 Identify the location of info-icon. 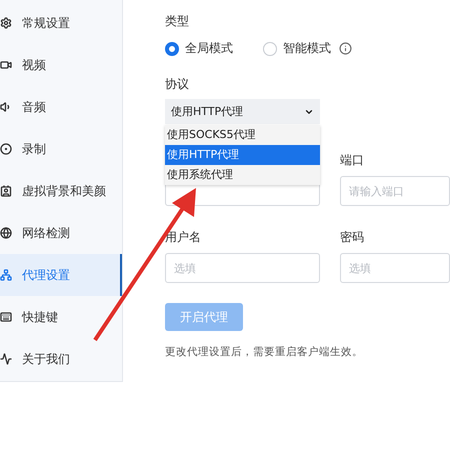
(345, 48).